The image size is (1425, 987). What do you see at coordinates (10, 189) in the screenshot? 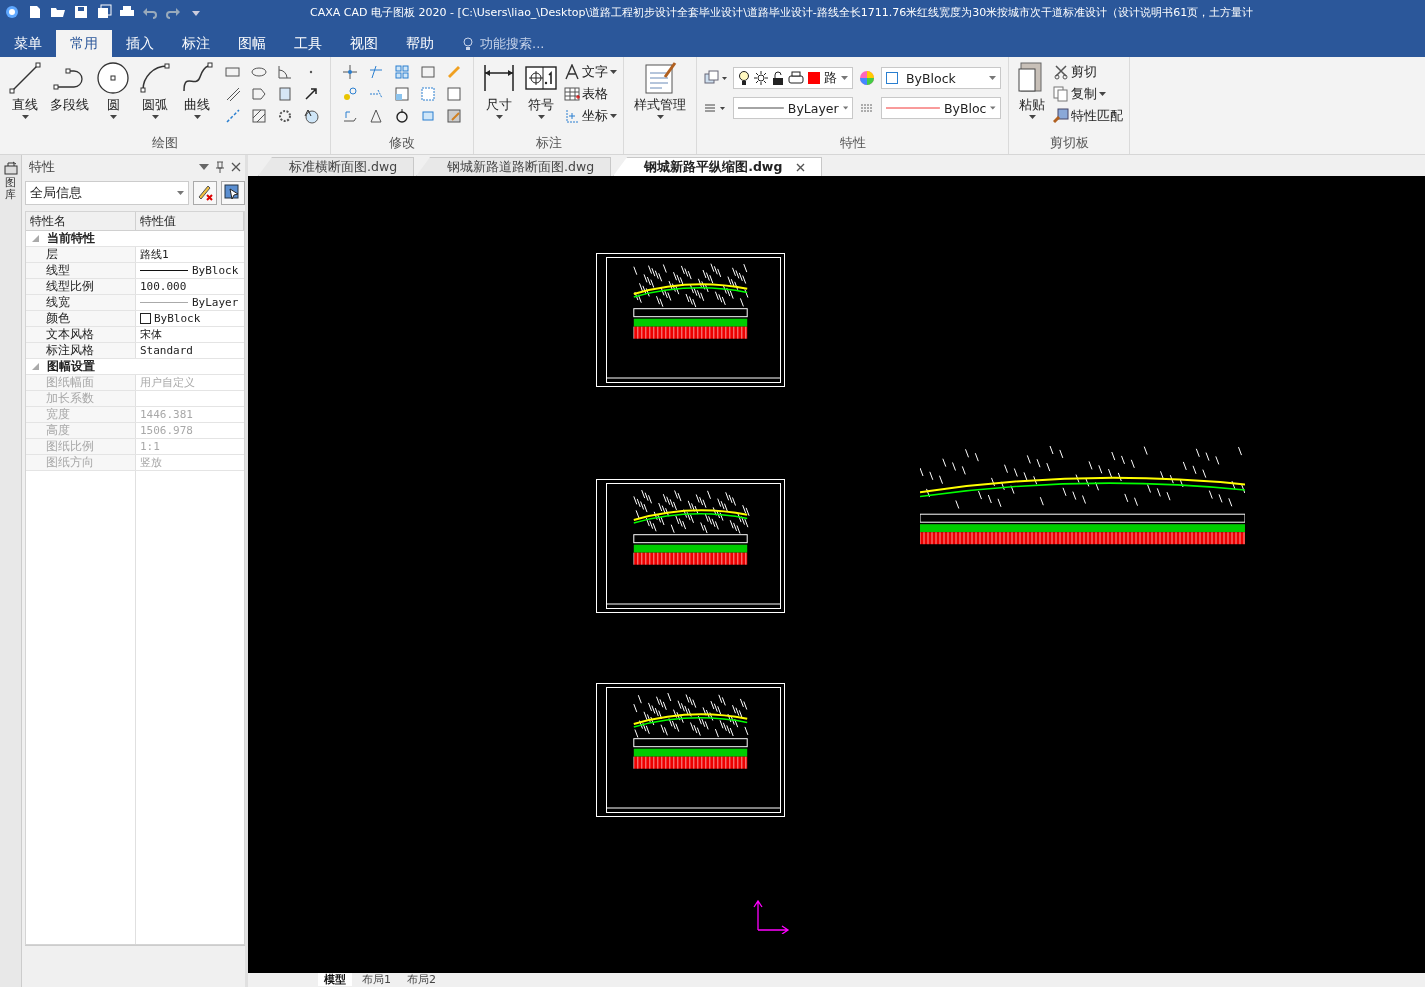
I see `side-tab: 图库` at bounding box center [10, 189].